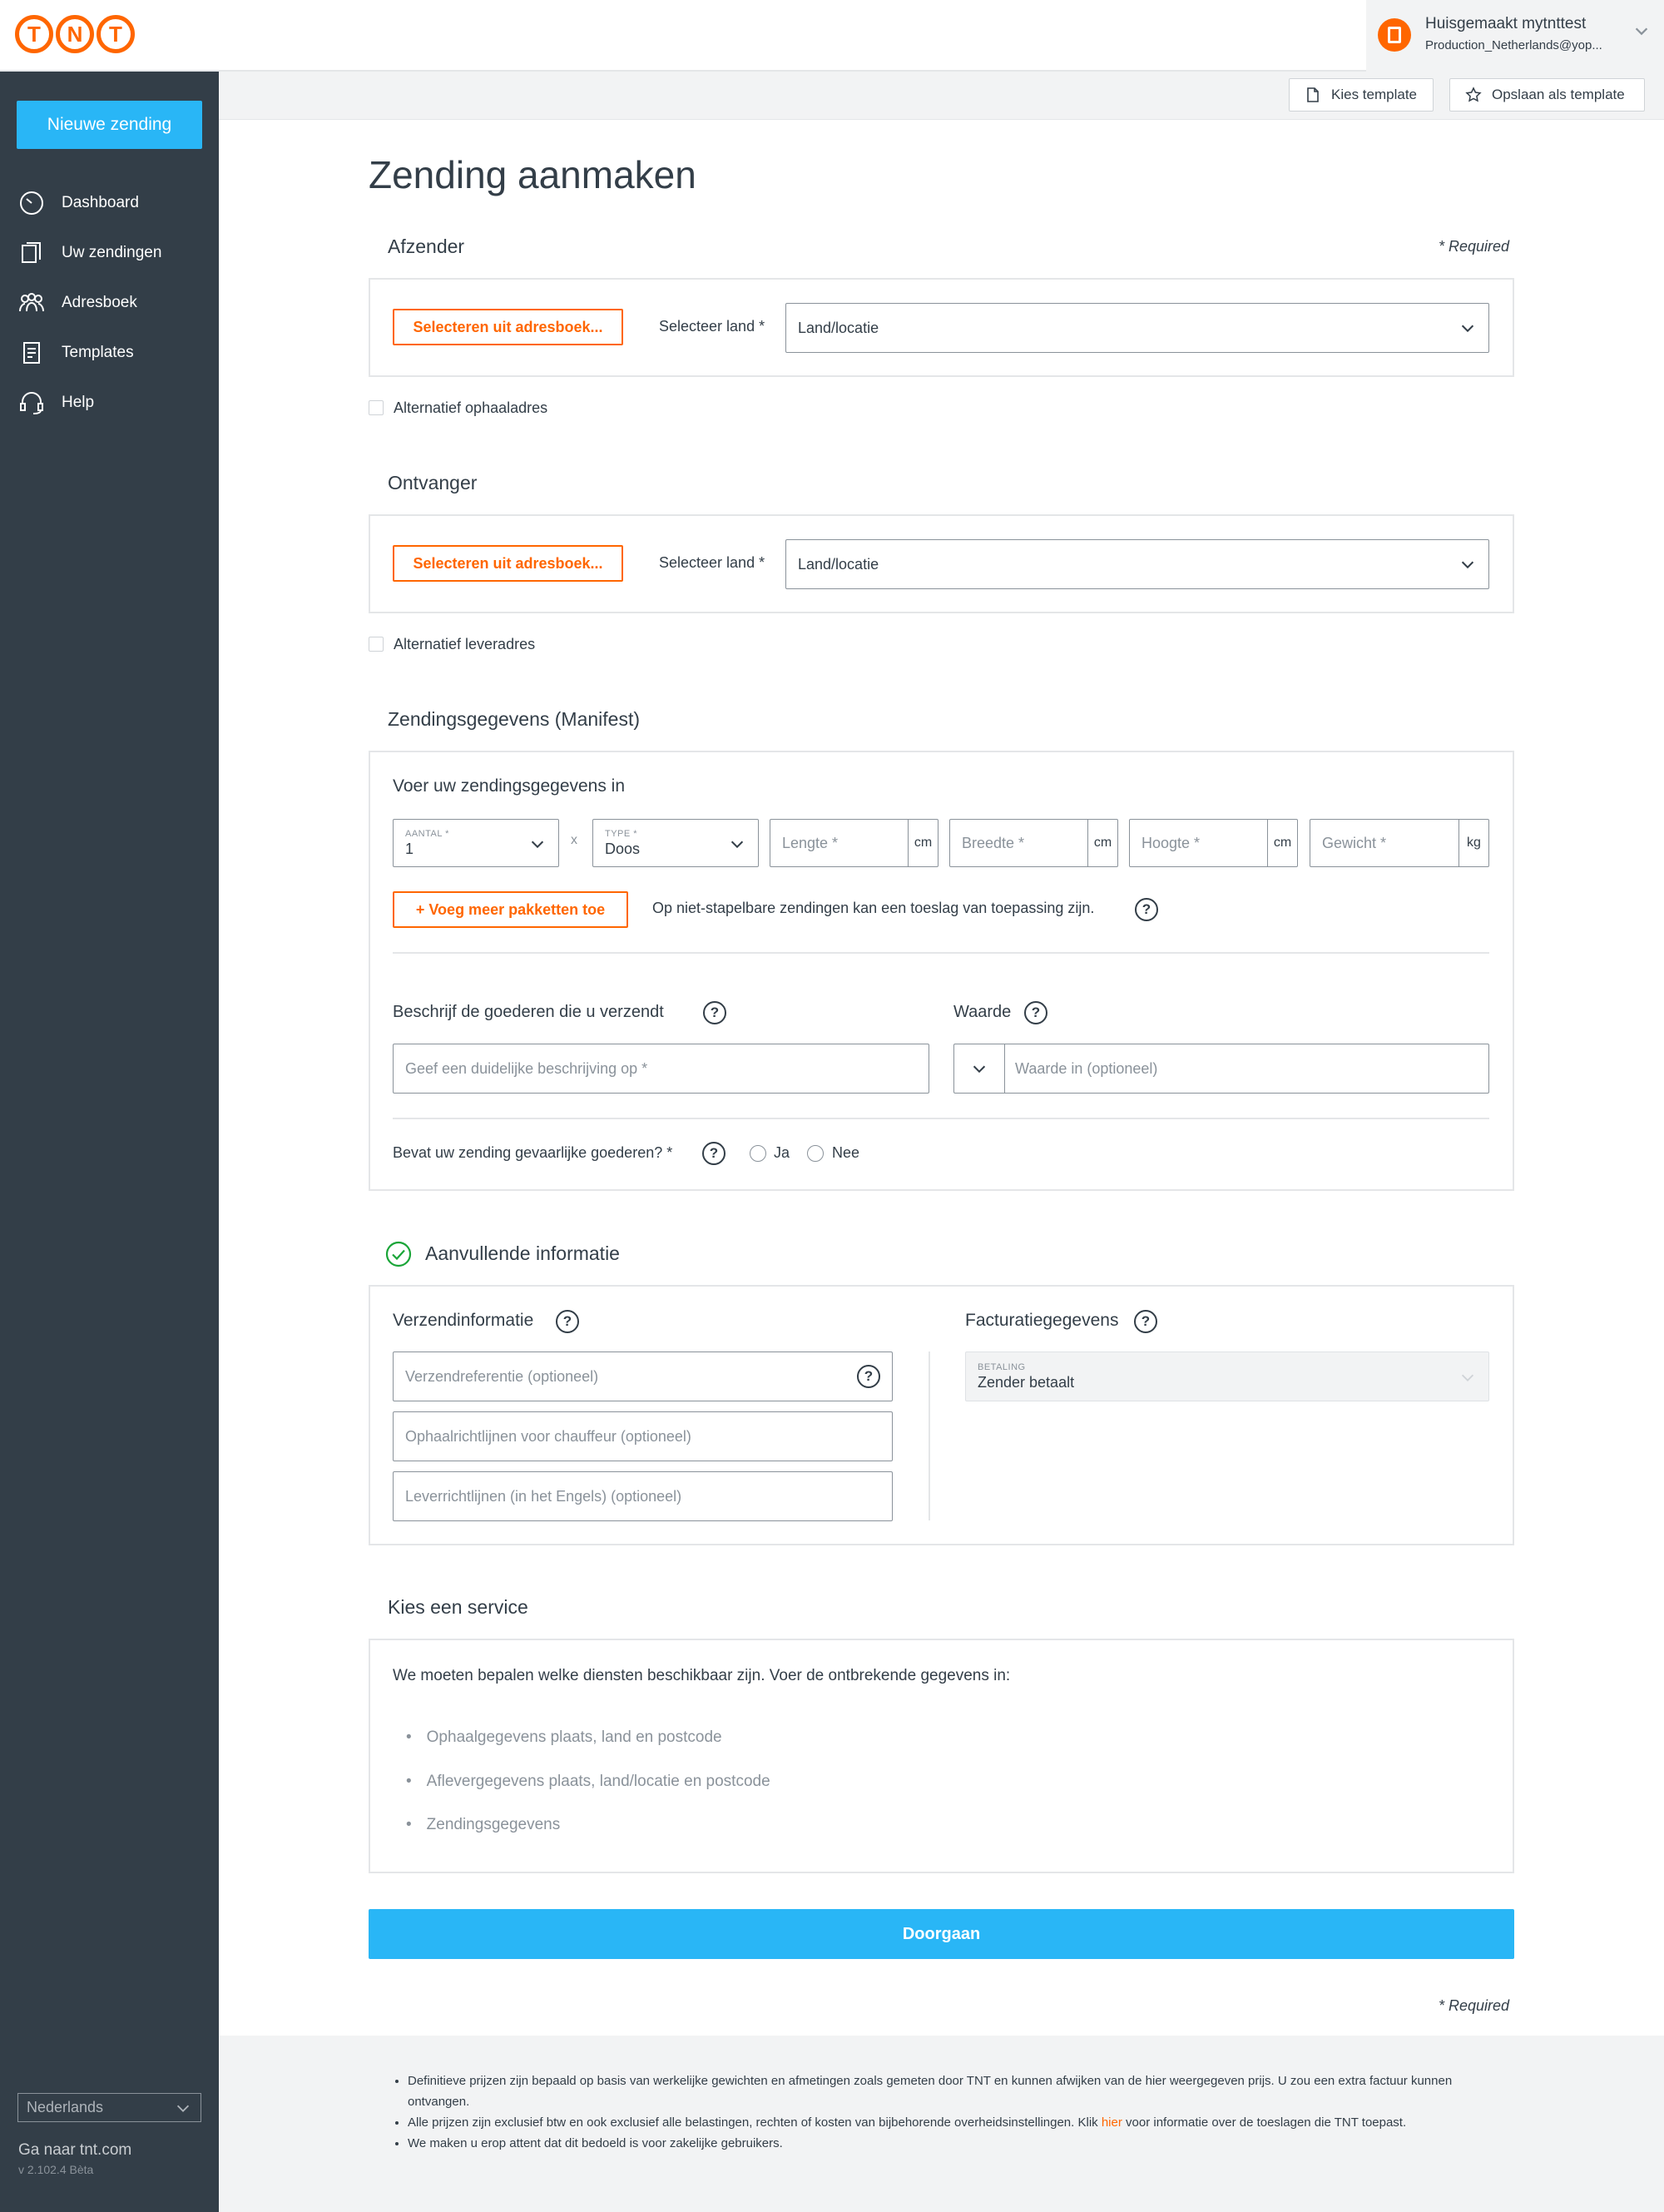  I want to click on sidebar-item-templates: Templates, so click(76, 353).